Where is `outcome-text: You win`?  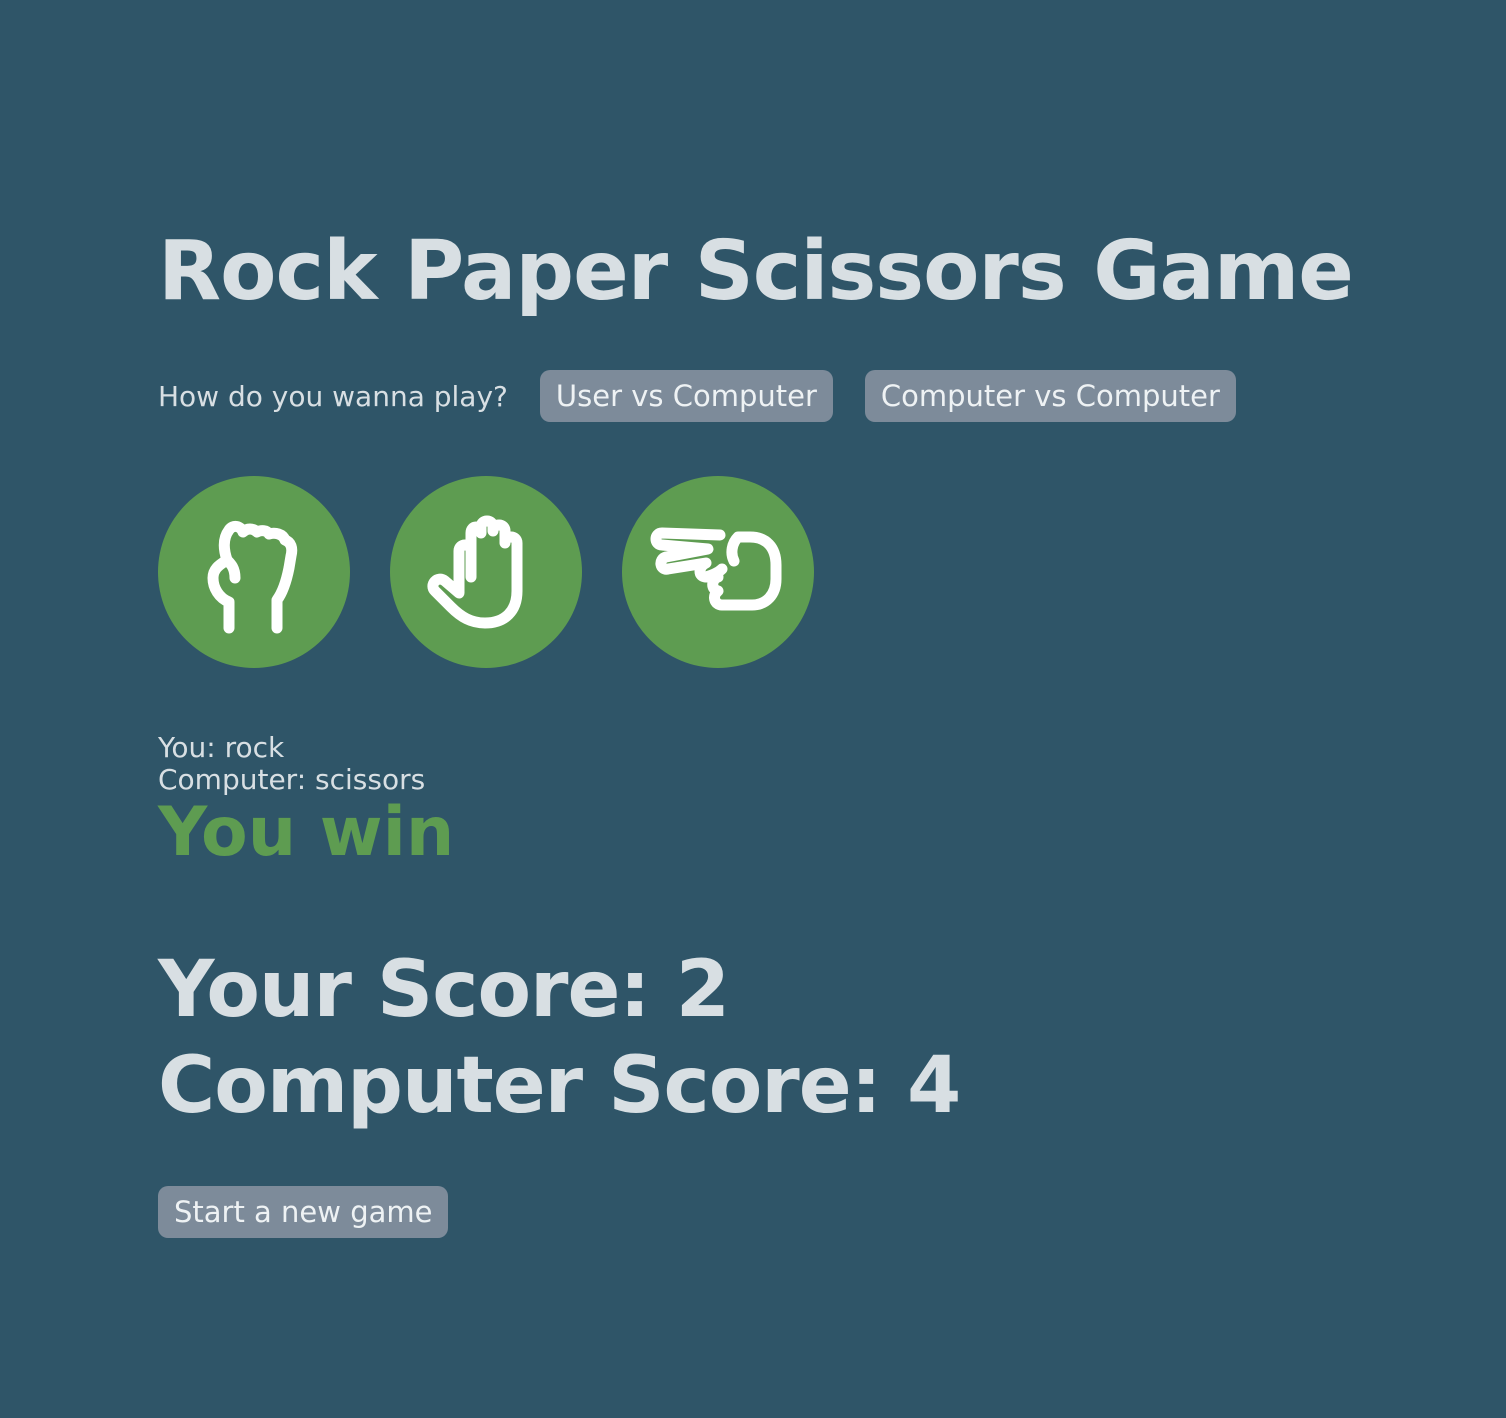 outcome-text: You win is located at coordinates (306, 832).